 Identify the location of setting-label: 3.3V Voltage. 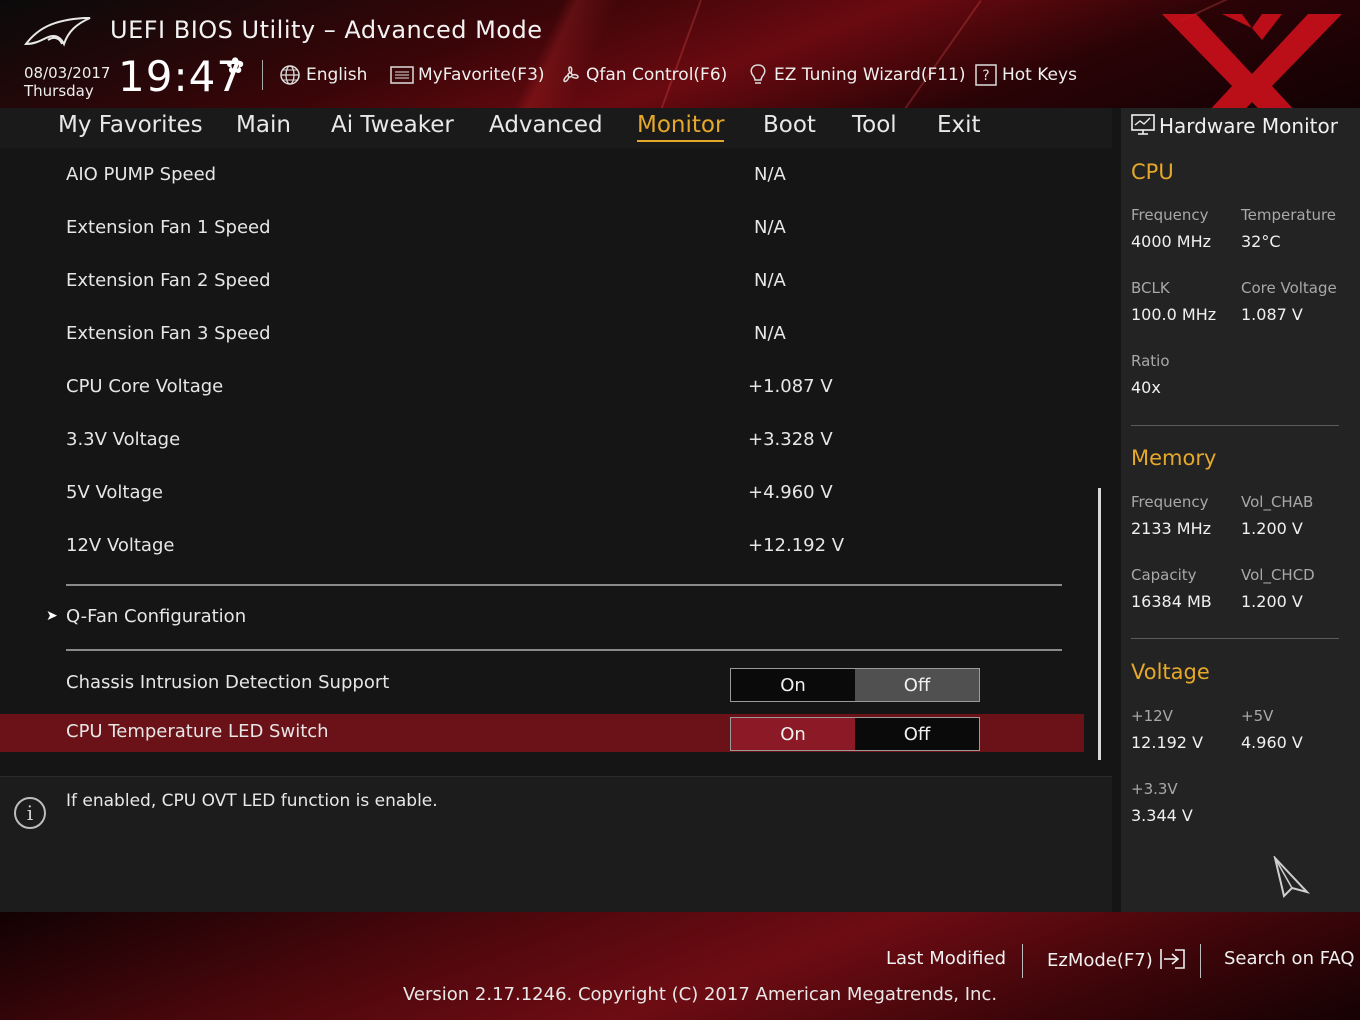
(123, 439).